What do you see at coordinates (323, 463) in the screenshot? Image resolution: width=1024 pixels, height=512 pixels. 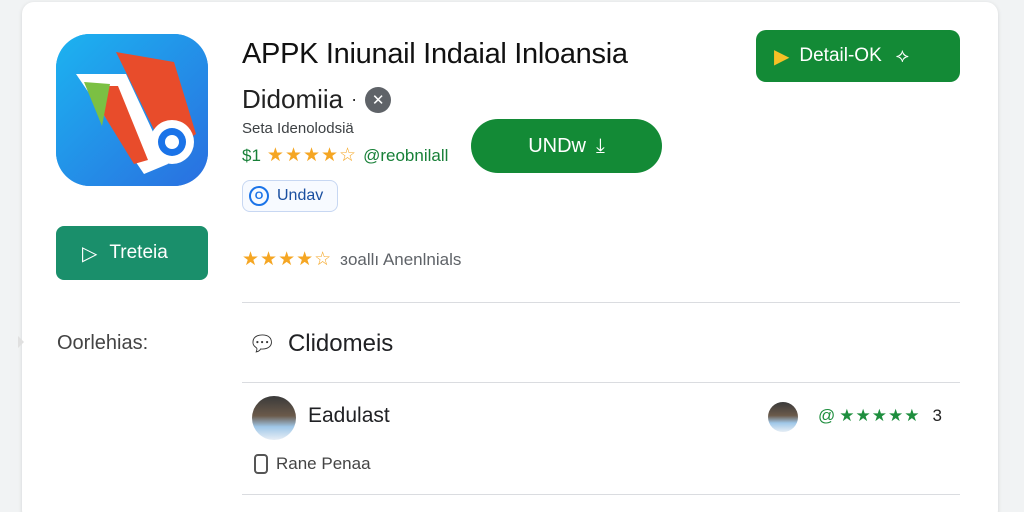 I see `review-meta-label: Rane Penaa` at bounding box center [323, 463].